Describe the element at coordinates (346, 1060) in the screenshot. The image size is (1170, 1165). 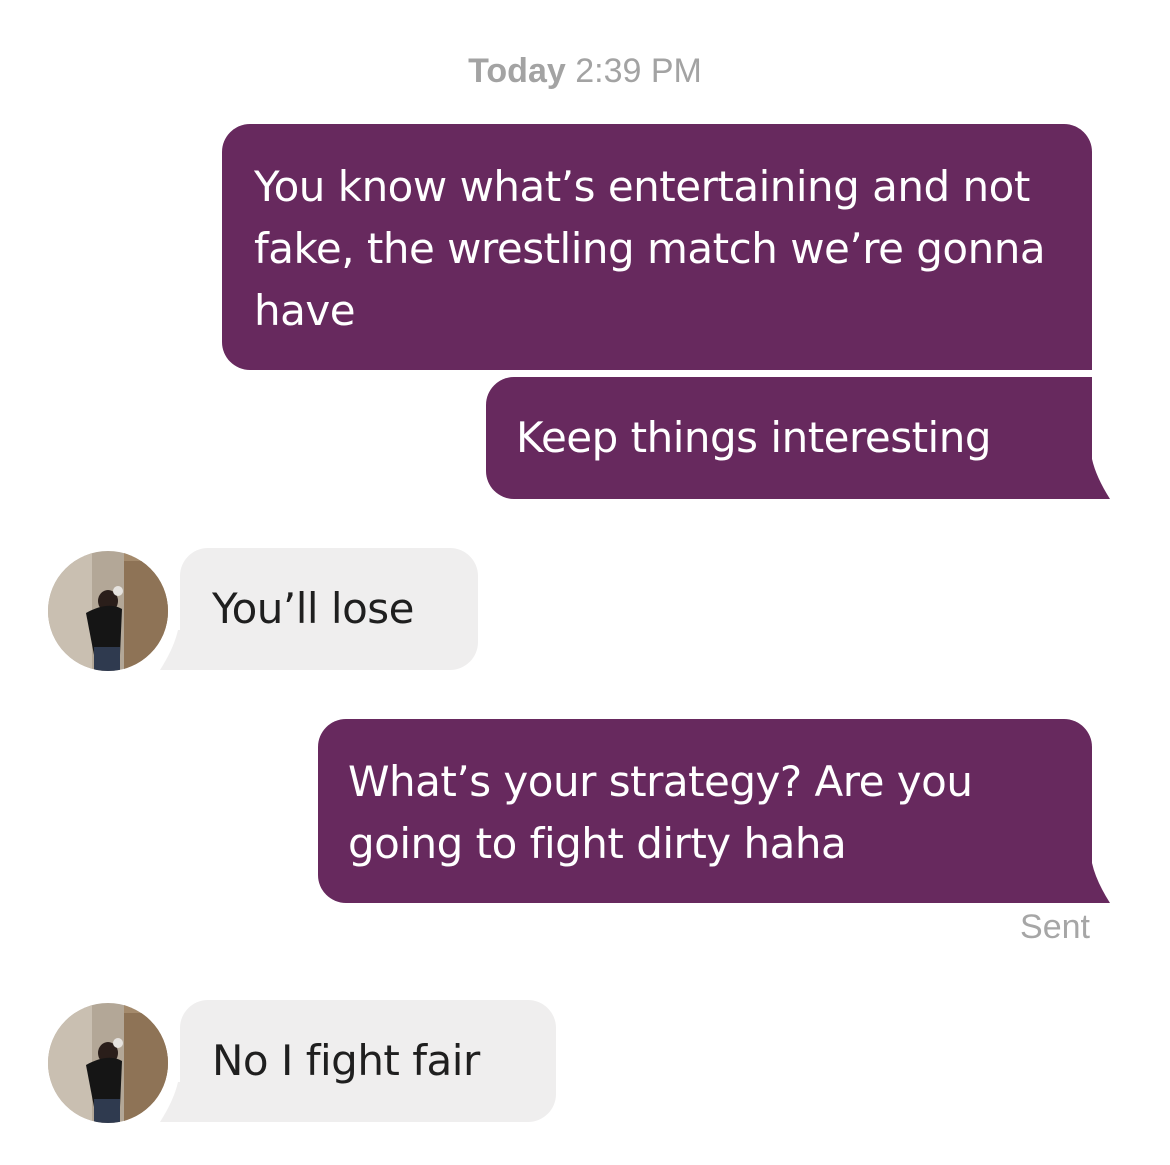
I see `message-text: No I fight fair` at that location.